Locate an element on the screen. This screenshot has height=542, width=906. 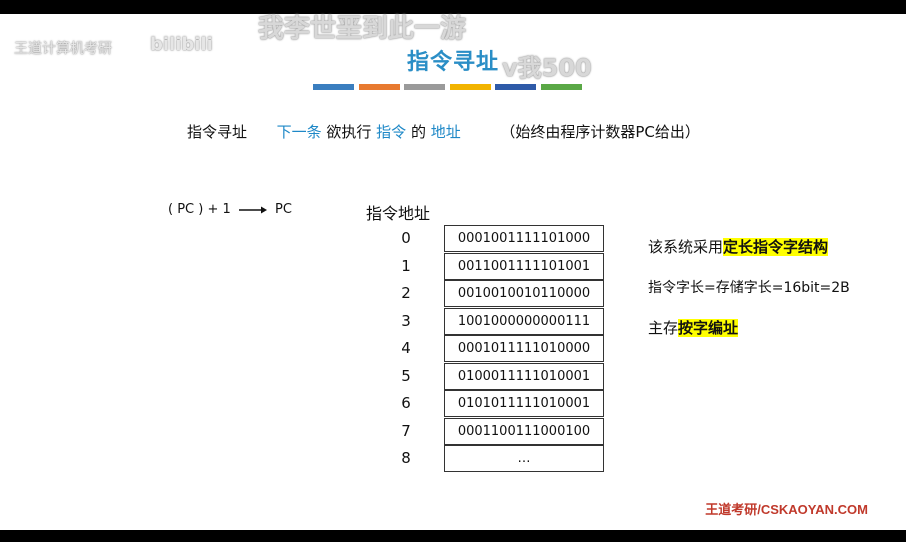
slide-title: 指令寻址 is located at coordinates (452, 62).